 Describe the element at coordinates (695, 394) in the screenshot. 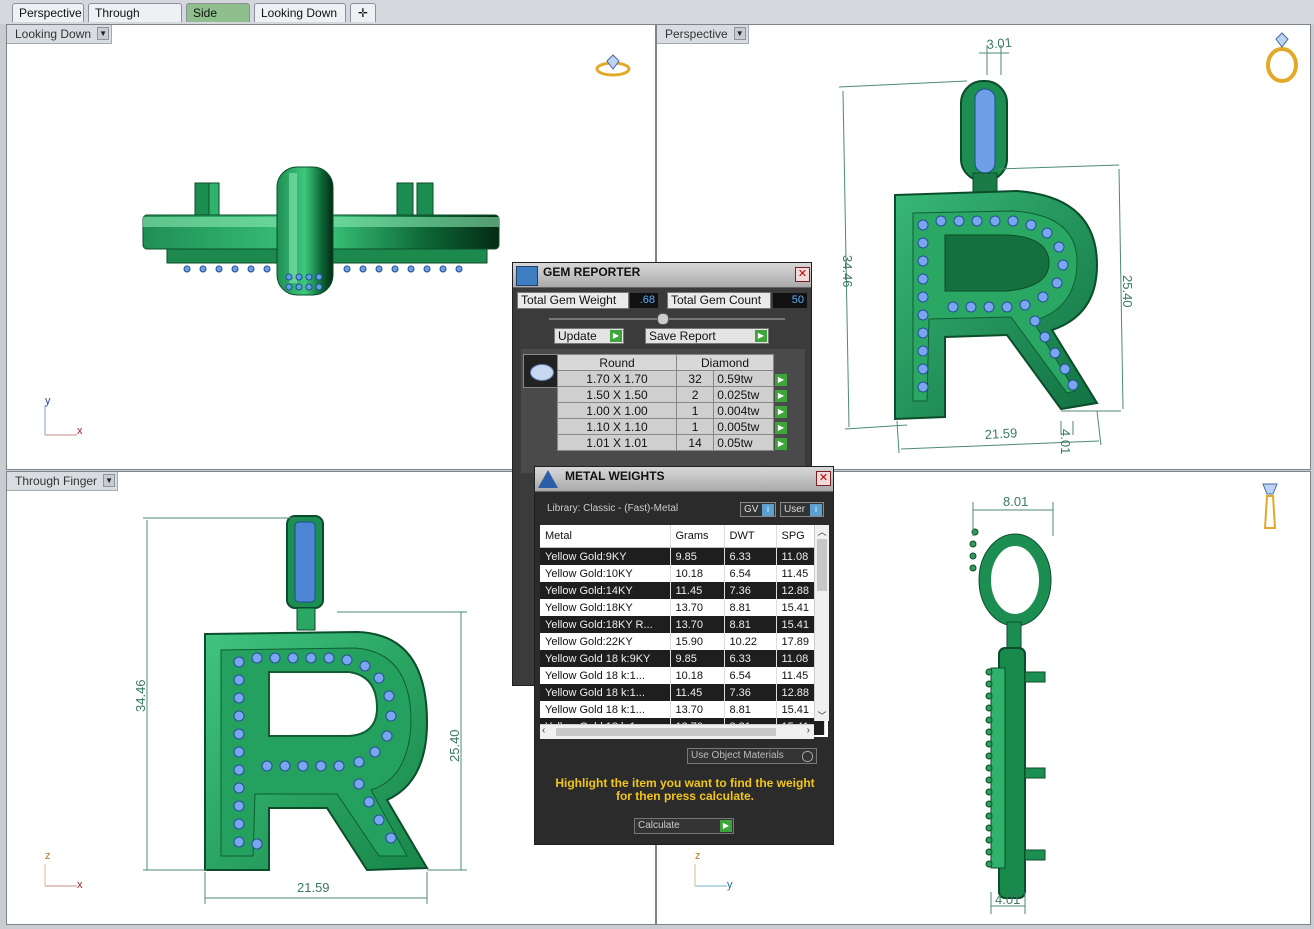

I see `gem-count: 2` at that location.